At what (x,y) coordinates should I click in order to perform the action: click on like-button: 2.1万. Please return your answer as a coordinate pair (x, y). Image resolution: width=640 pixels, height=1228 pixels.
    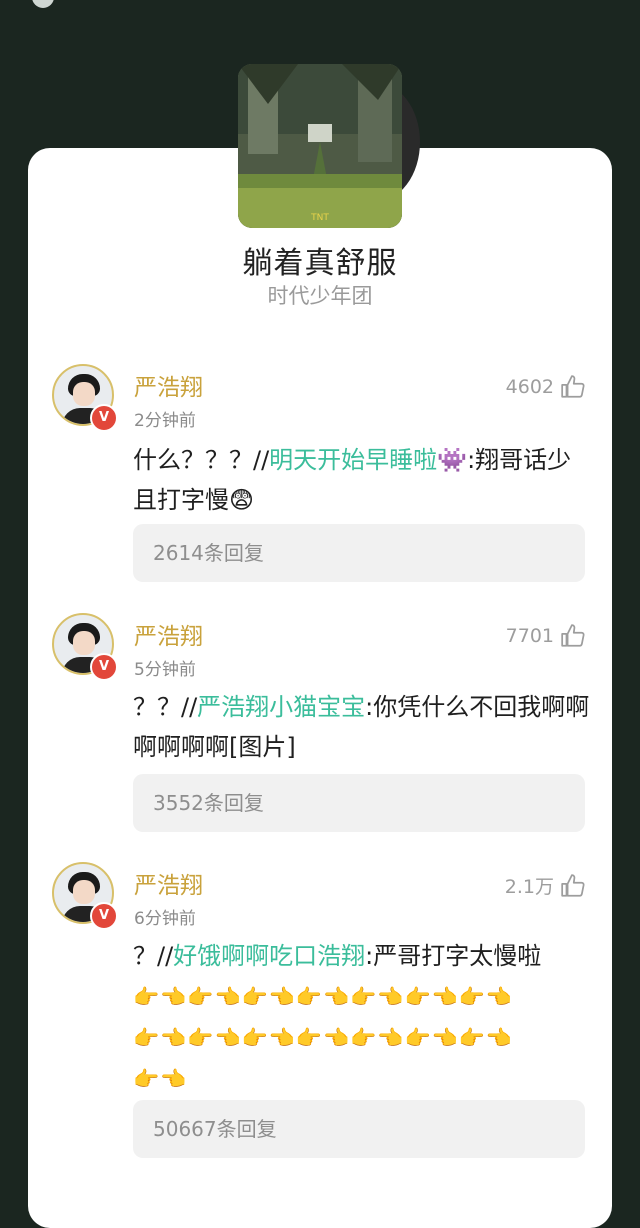
    Looking at the image, I should click on (545, 885).